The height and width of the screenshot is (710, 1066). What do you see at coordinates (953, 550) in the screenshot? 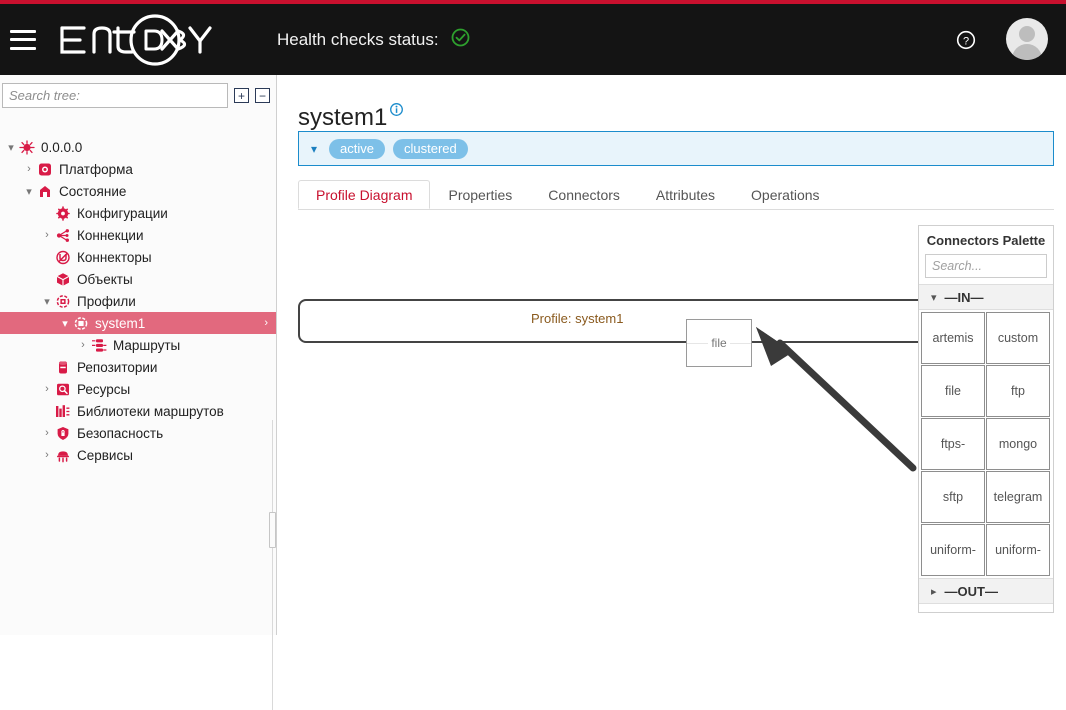
I see `palette-item-uniform-8: uniform-` at bounding box center [953, 550].